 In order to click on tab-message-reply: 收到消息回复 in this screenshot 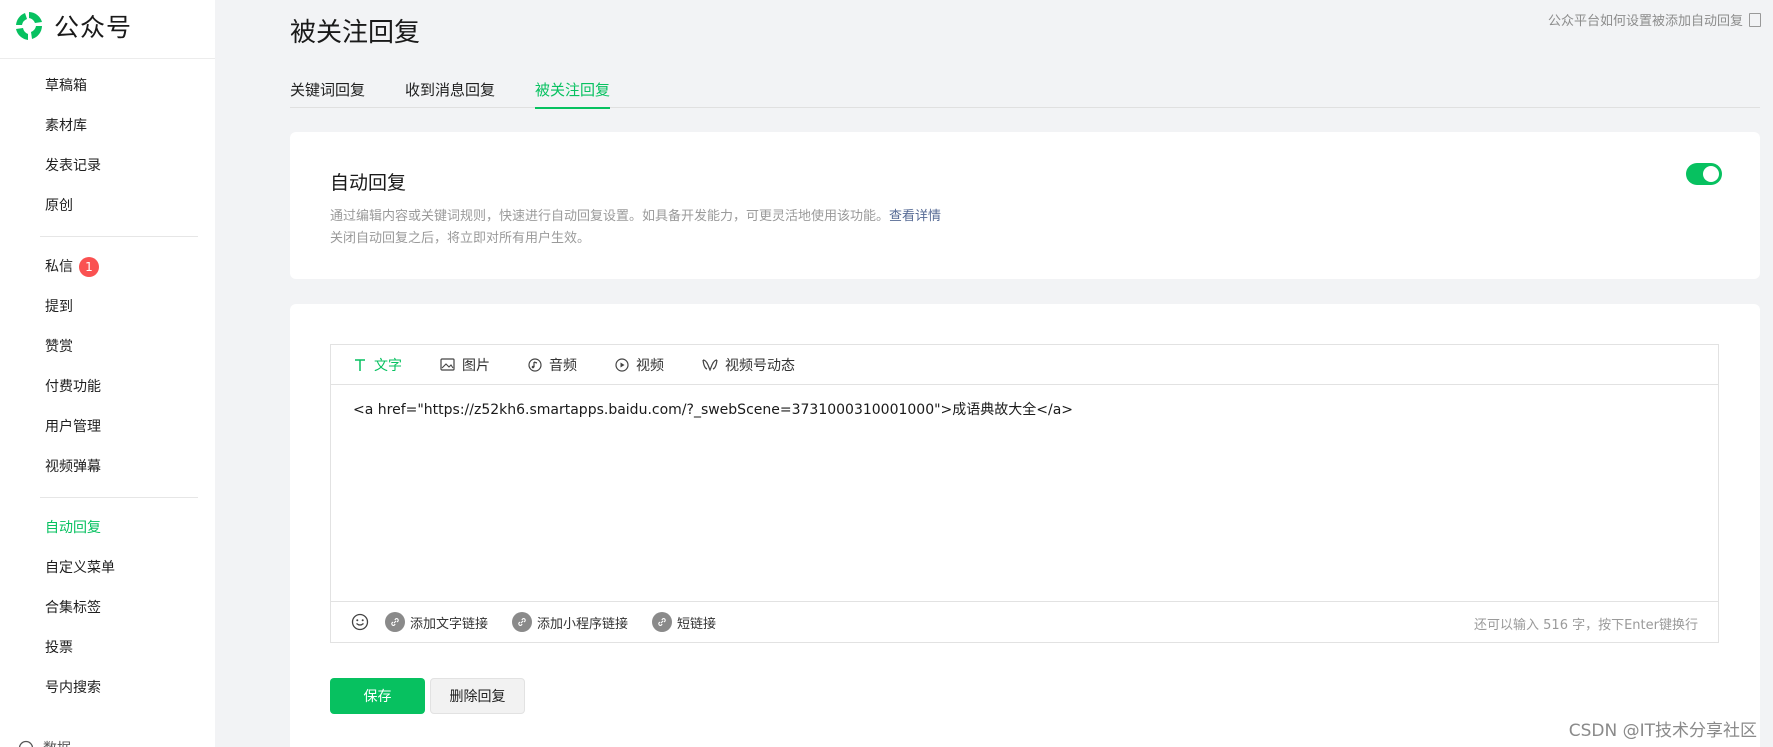, I will do `click(450, 93)`.